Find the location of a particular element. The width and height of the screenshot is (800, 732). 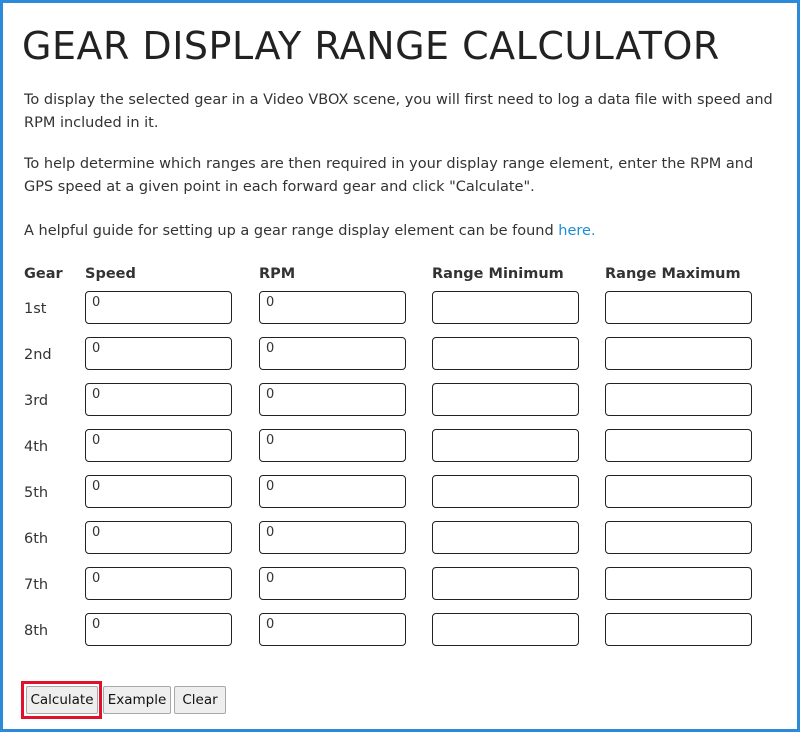

gear-label: 4th is located at coordinates (36, 447).